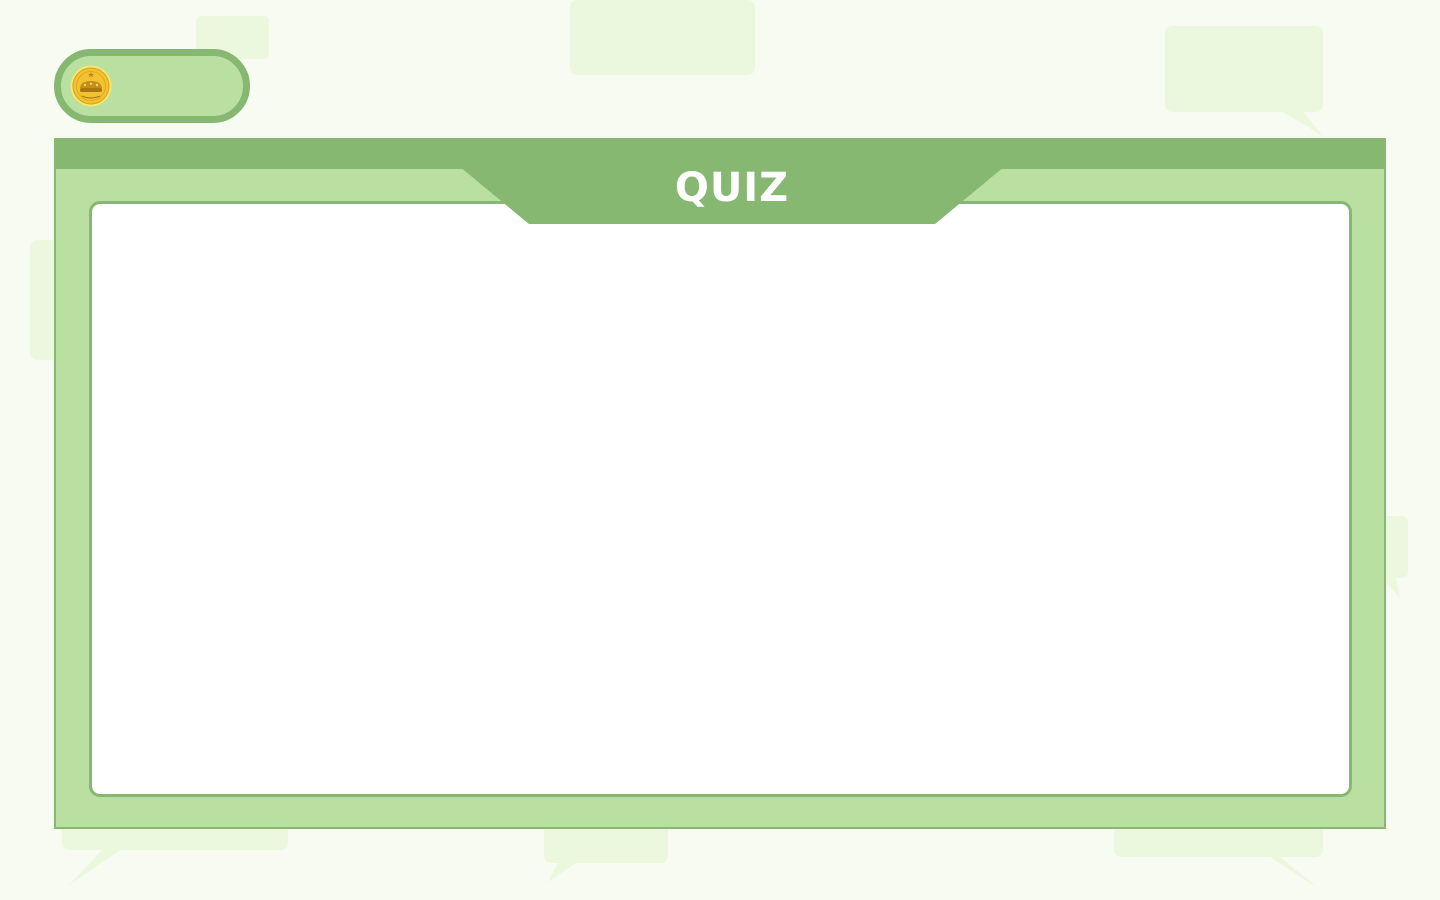 The image size is (1440, 900). What do you see at coordinates (91, 86) in the screenshot?
I see `coin-icon` at bounding box center [91, 86].